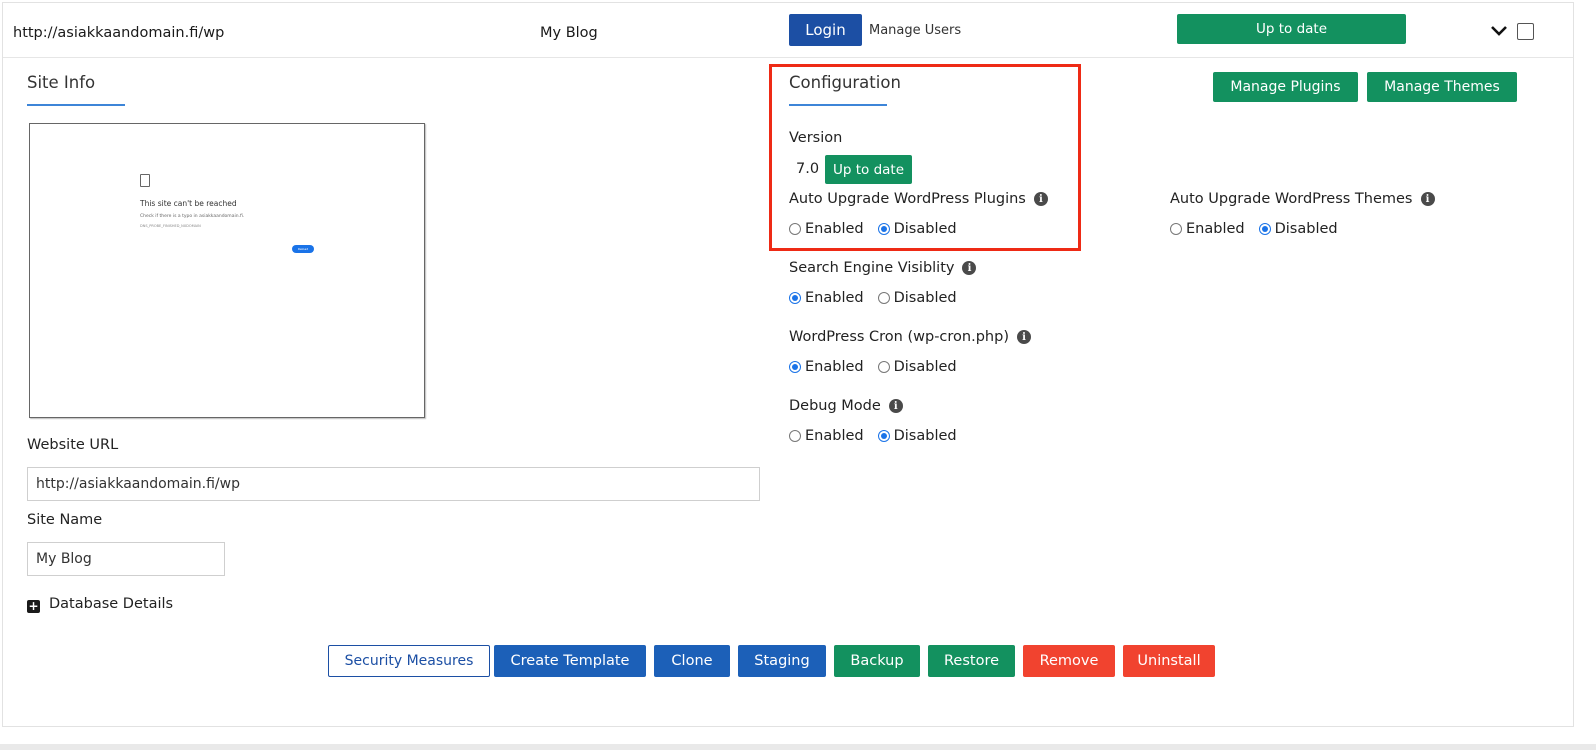 The width and height of the screenshot is (1596, 750). What do you see at coordinates (915, 30) in the screenshot?
I see `manage-users-link: Manage Users` at bounding box center [915, 30].